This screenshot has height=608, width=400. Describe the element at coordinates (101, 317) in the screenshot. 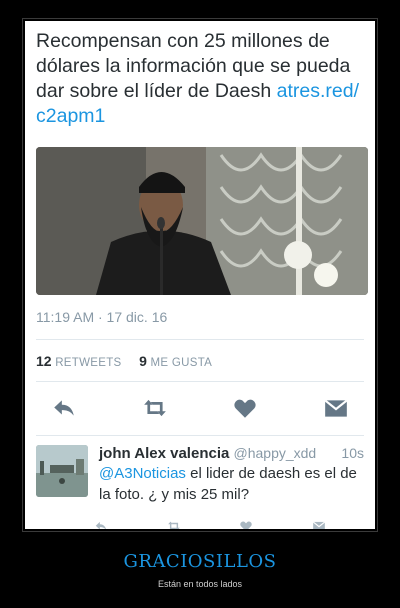

I see `tweet-timestamp: 11:19 AM · 17 dic. 16` at that location.